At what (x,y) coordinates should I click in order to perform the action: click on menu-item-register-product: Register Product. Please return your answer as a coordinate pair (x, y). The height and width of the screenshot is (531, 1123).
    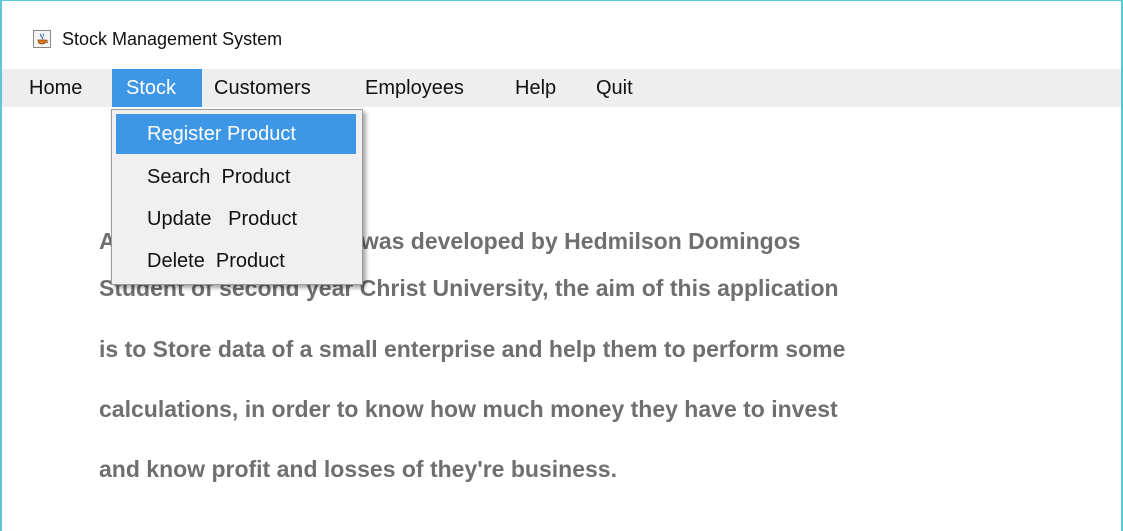
    Looking at the image, I should click on (236, 134).